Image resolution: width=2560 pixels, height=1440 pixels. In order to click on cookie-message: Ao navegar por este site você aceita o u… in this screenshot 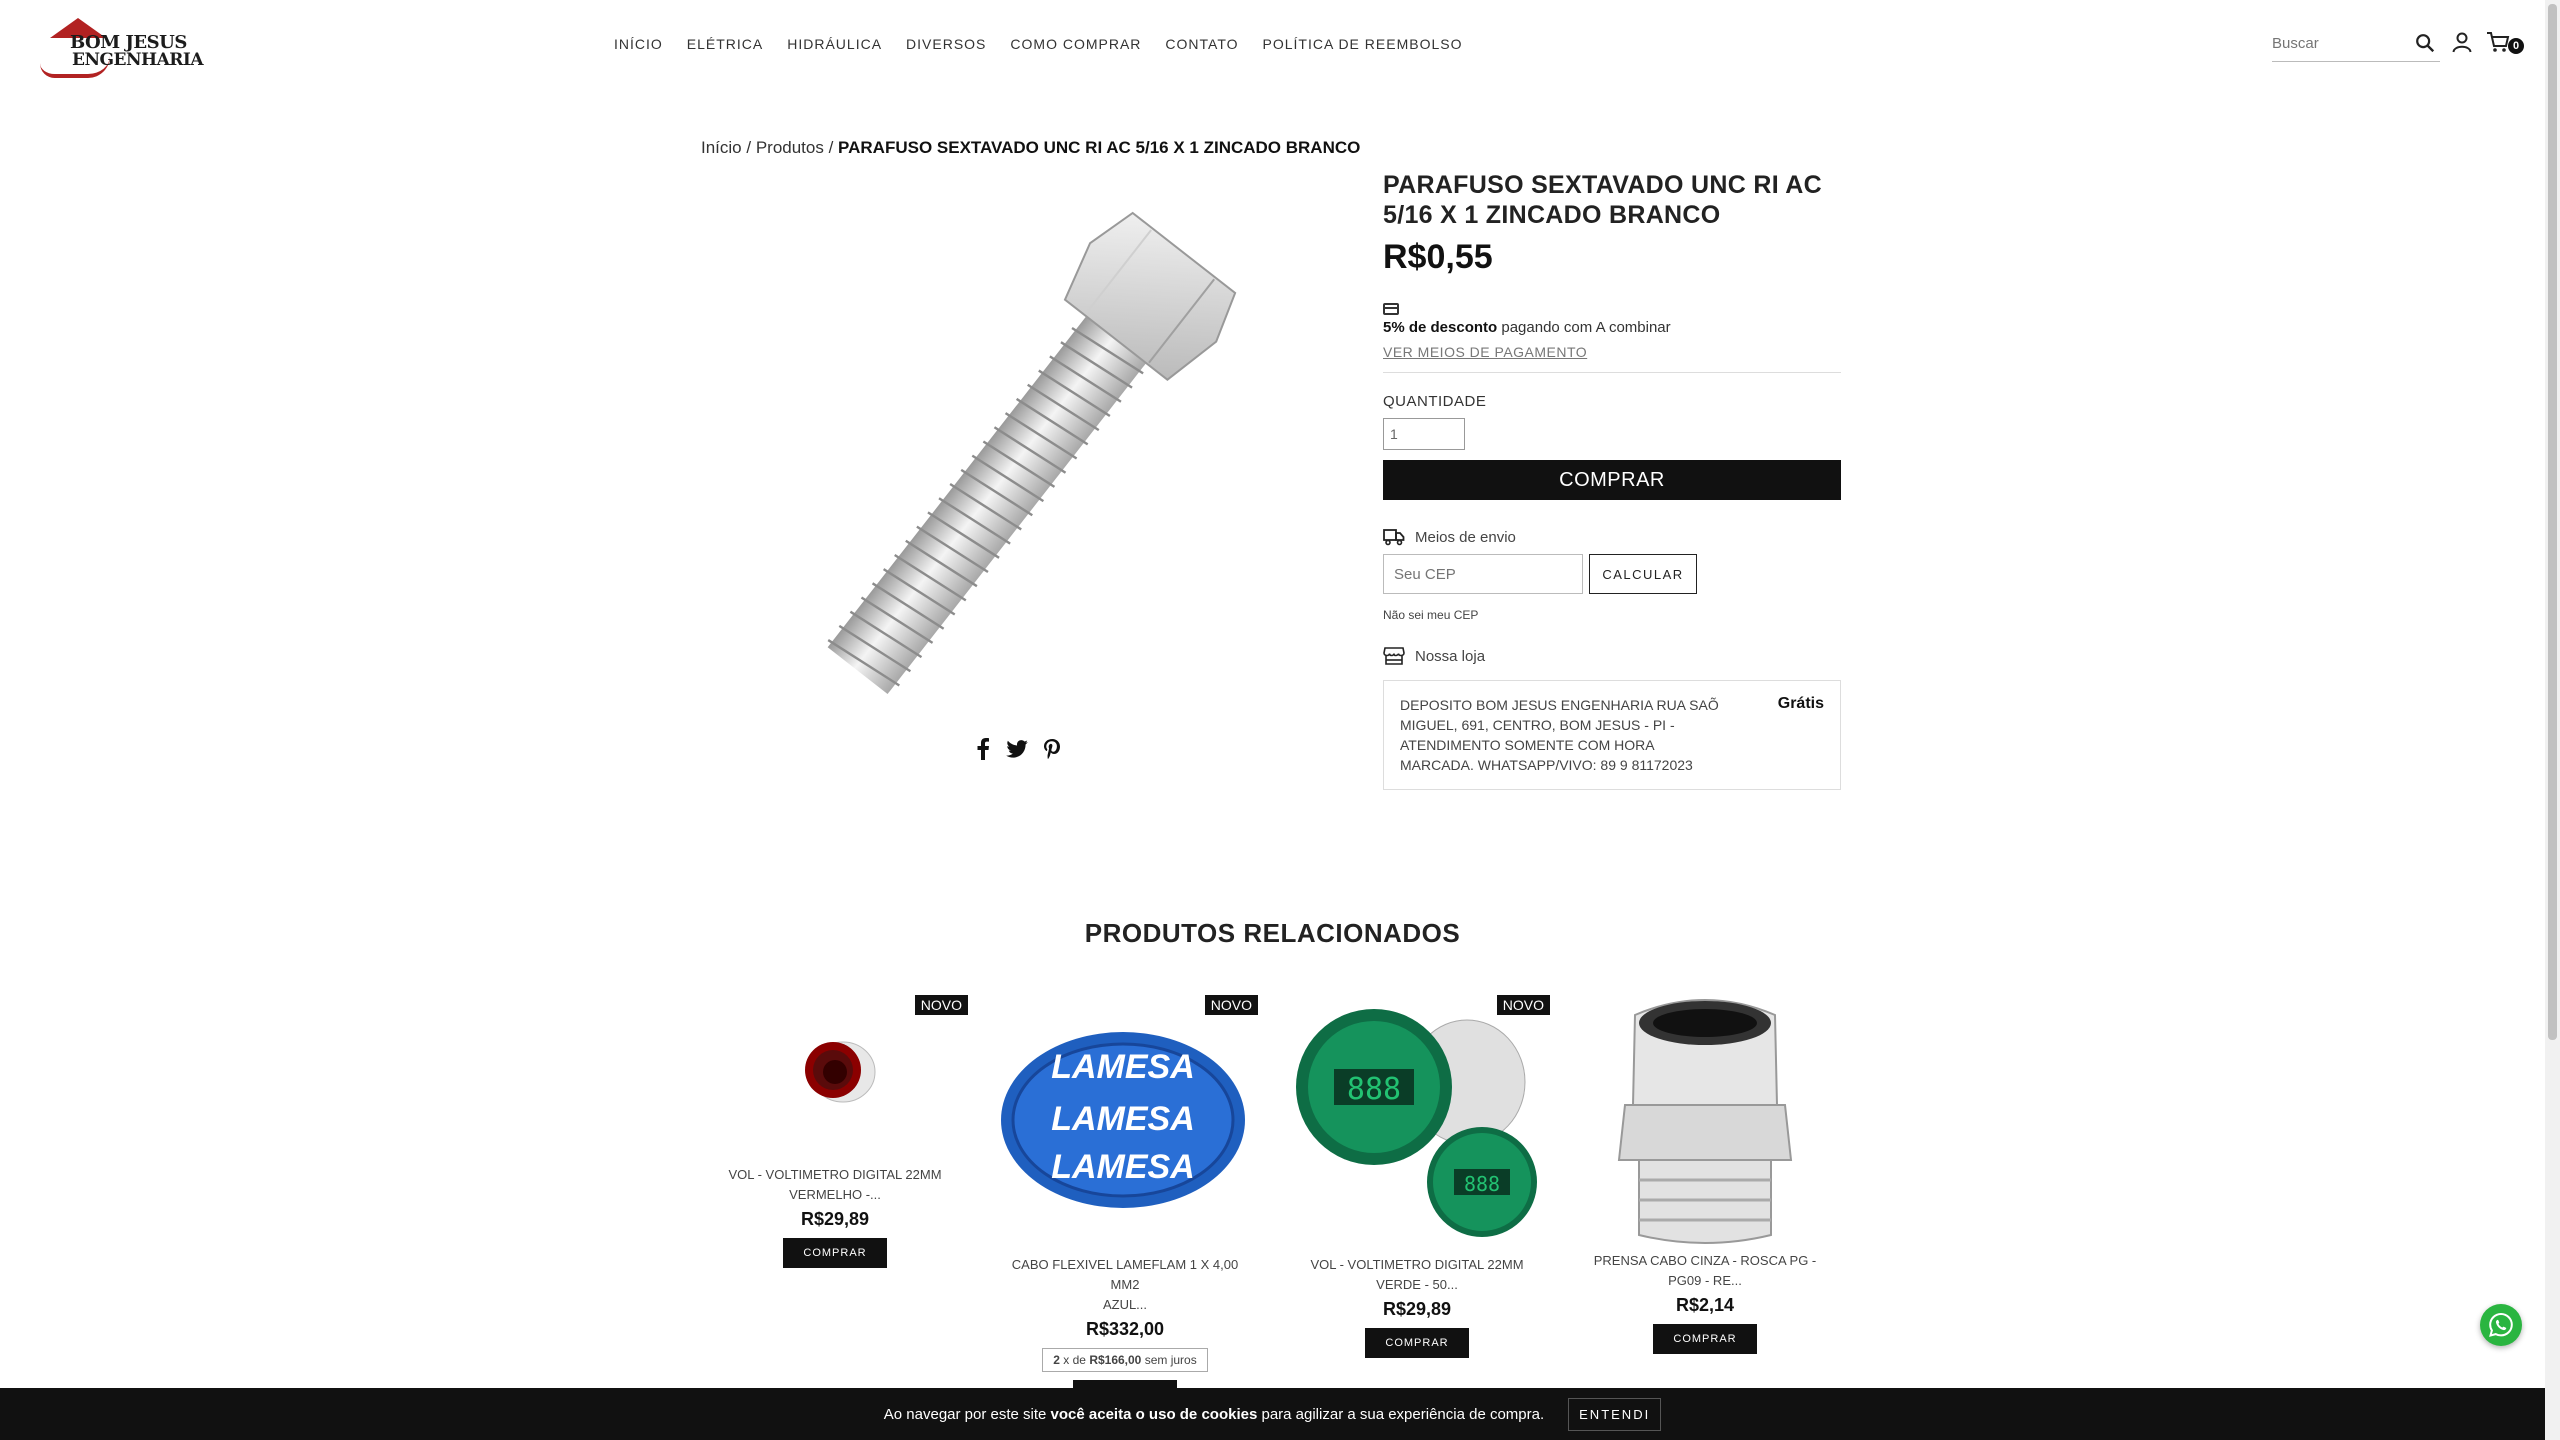, I will do `click(1214, 1414)`.